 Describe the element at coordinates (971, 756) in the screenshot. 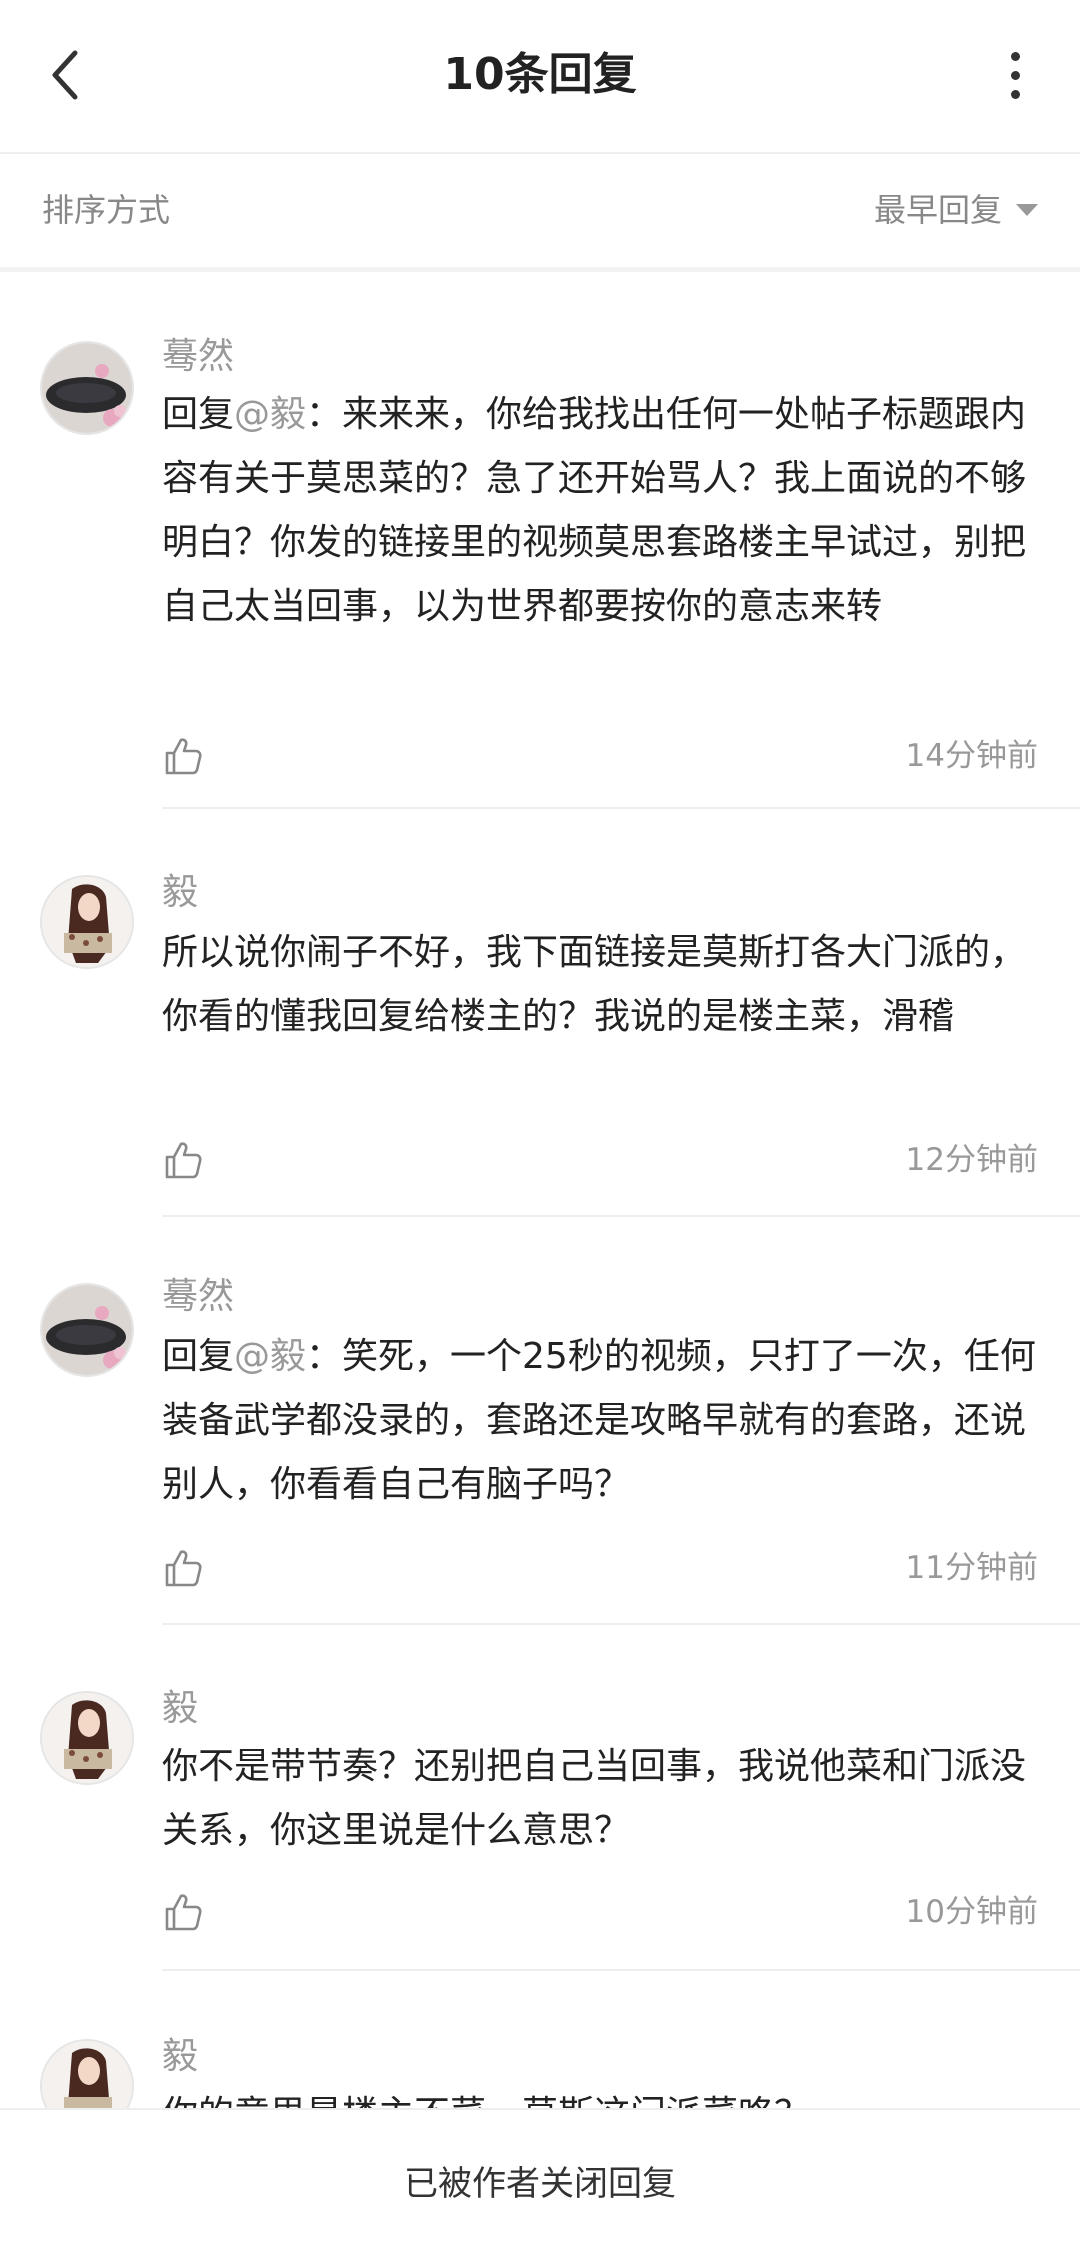

I see `timestamp: 14分钟前` at that location.